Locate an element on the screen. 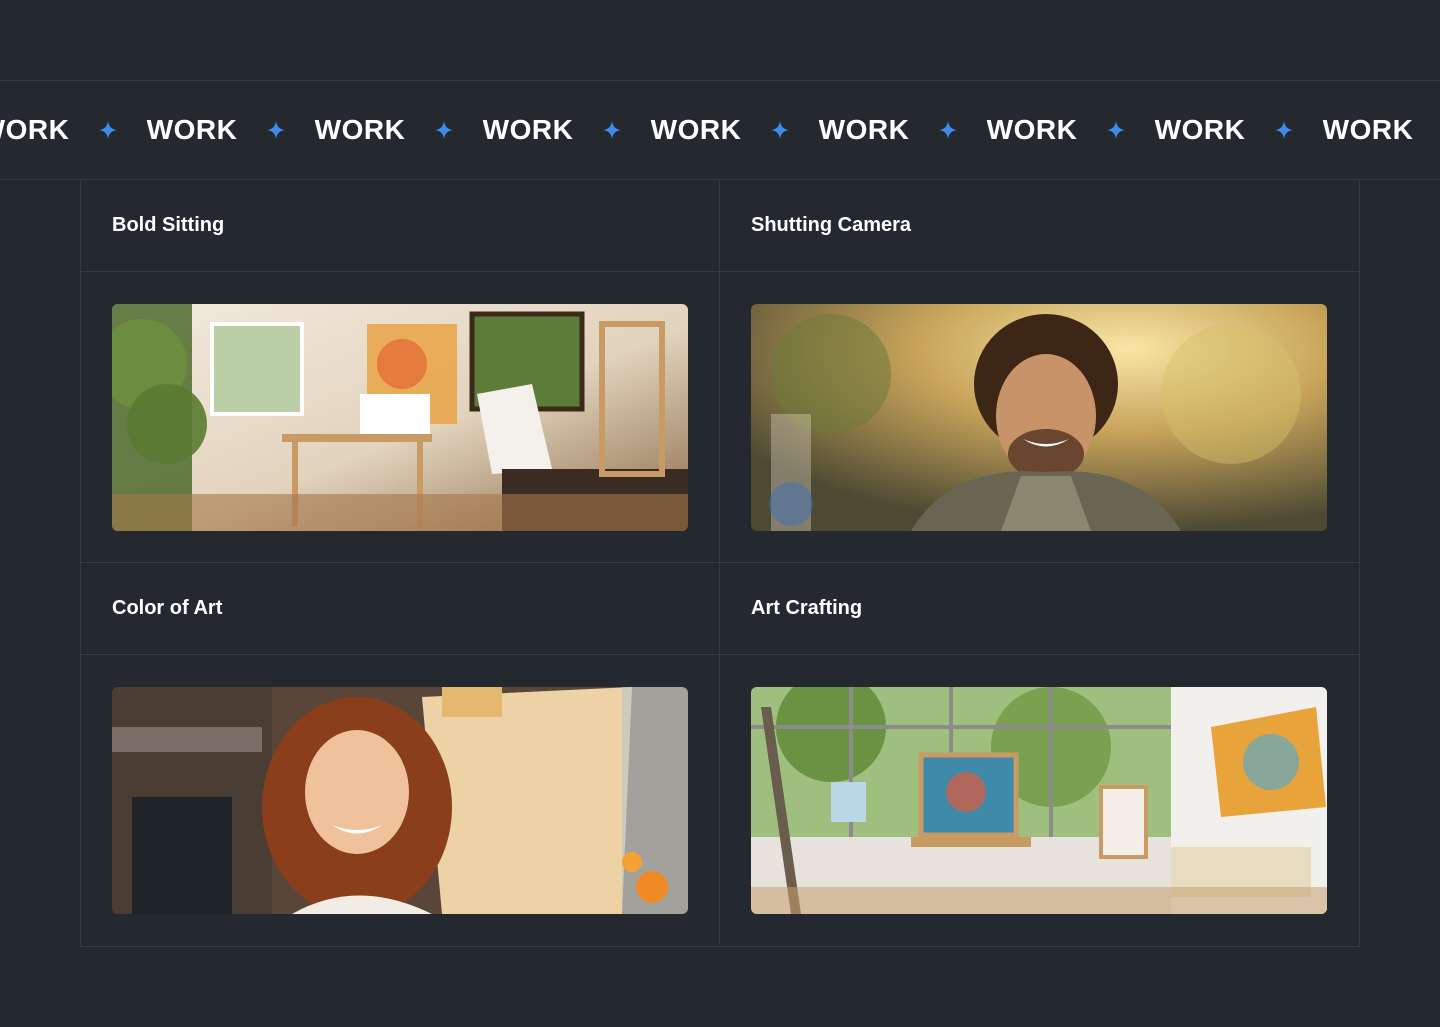 Image resolution: width=1440 pixels, height=1027 pixels. smiling-curly-haired-man-photo is located at coordinates (1039, 417).